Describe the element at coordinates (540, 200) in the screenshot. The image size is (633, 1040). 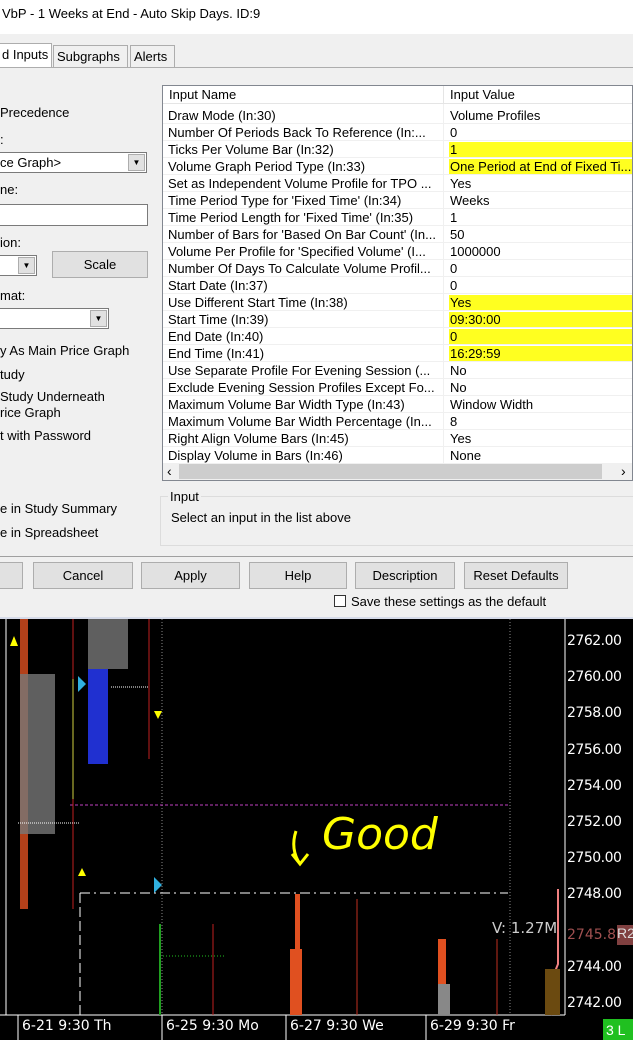
I see `input-value: Weeks` at that location.